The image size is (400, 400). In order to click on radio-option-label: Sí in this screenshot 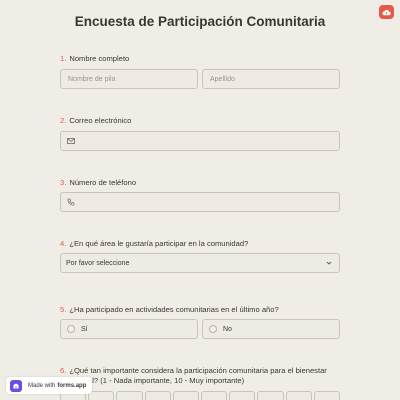, I will do `click(84, 329)`.